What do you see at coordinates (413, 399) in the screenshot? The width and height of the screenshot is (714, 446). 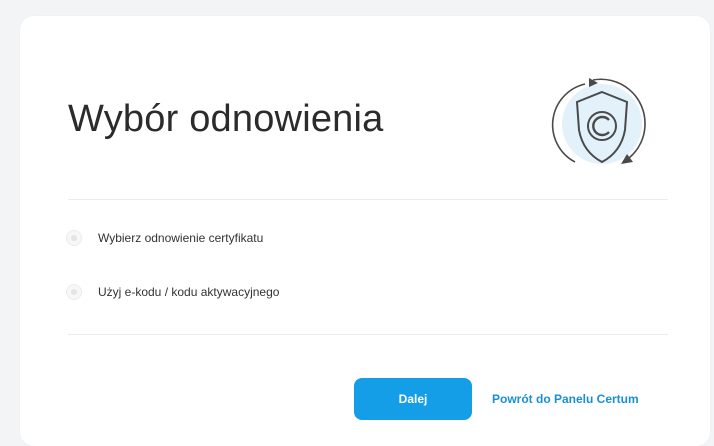 I see `next-button: Dalej` at bounding box center [413, 399].